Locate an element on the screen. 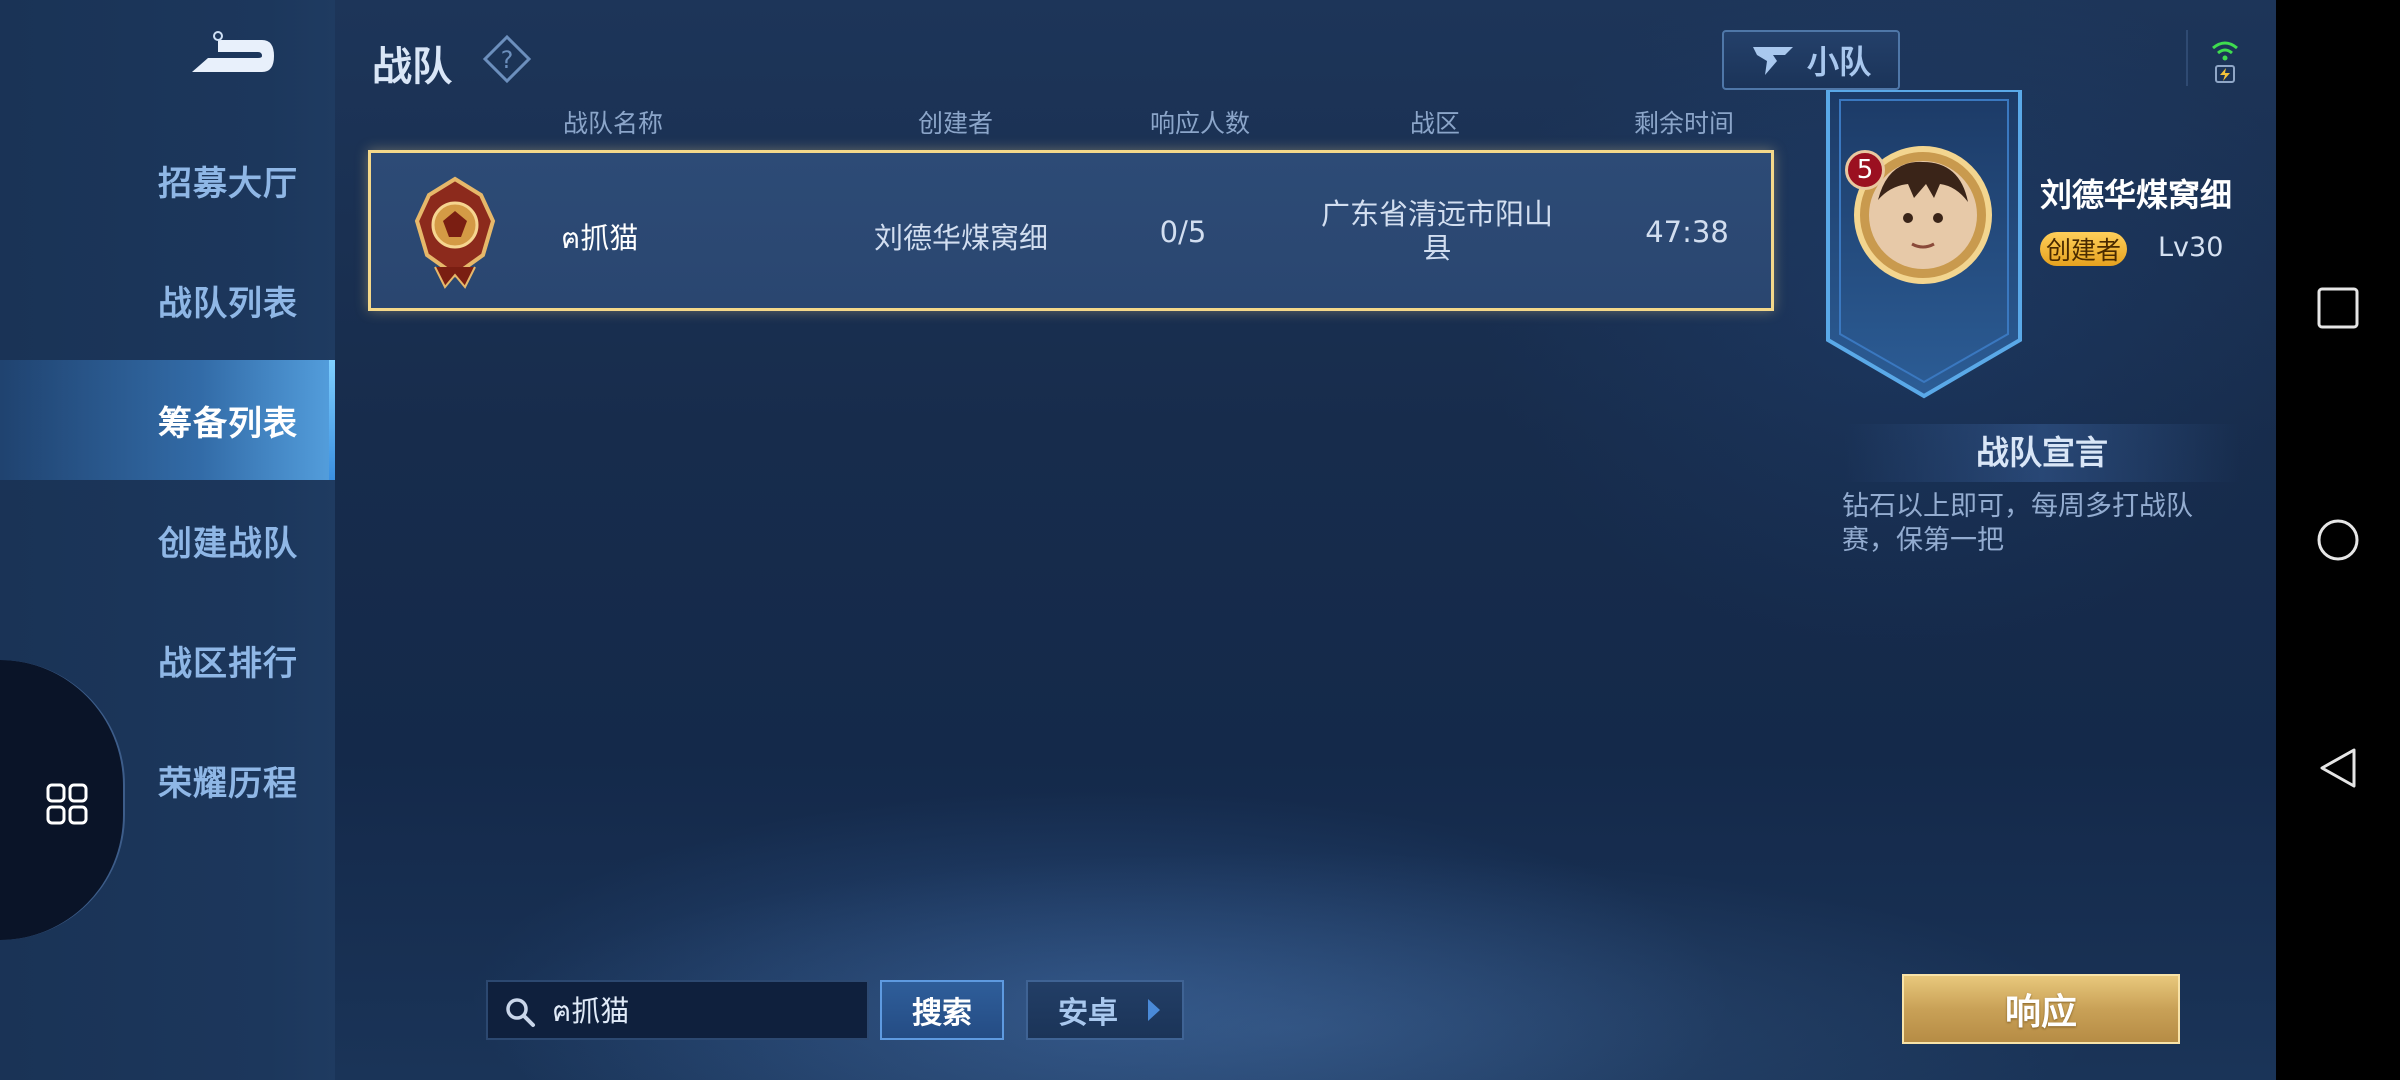  sidebar-item-team-list: 战队列表 is located at coordinates (167, 300).